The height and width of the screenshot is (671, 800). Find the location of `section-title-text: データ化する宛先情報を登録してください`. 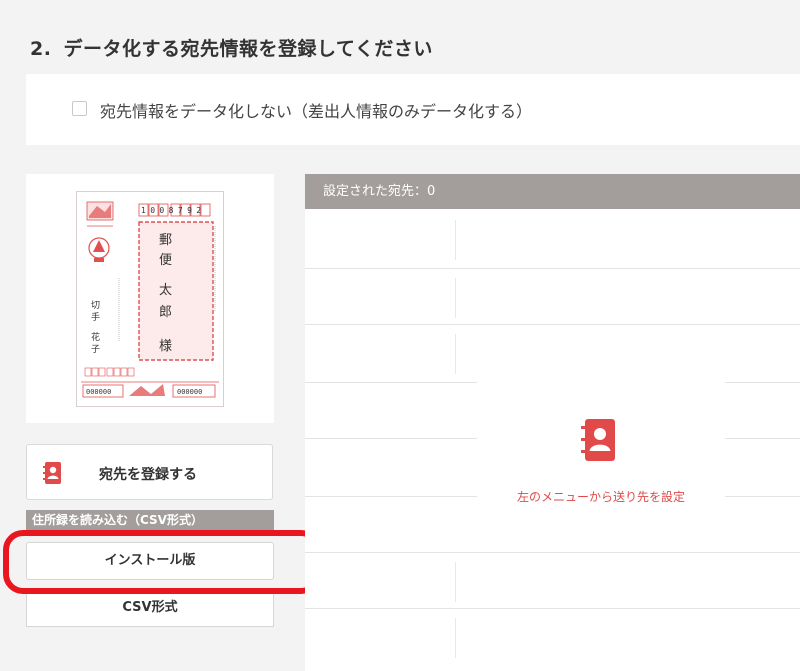

section-title-text: データ化する宛先情報を登録してください is located at coordinates (248, 49).